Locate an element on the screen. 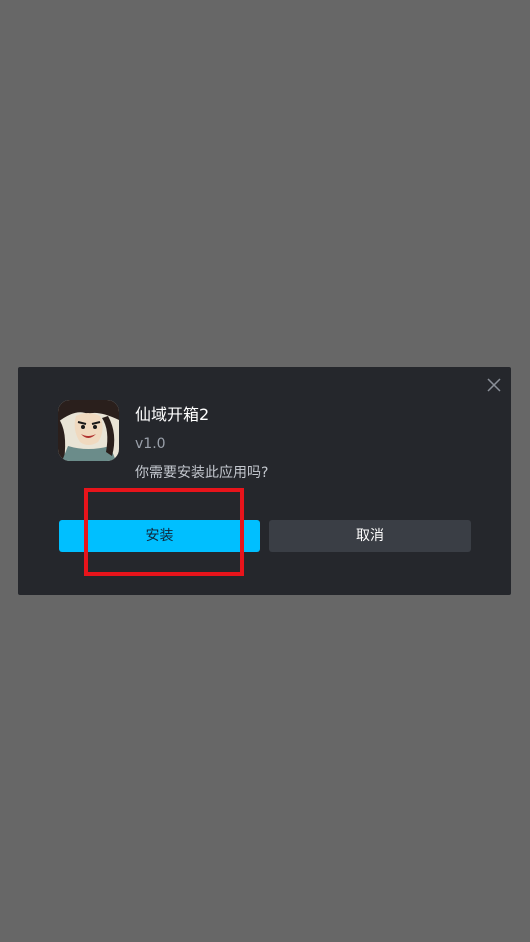 This screenshot has width=530, height=942. app-name: 仙域开箱2 is located at coordinates (172, 414).